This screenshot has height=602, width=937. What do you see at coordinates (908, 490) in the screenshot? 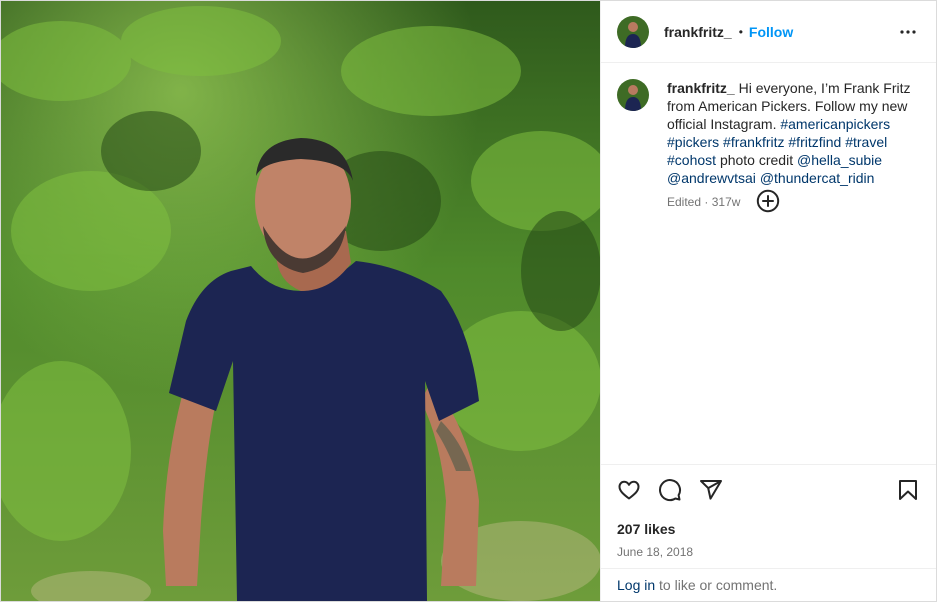
I see `bookmark-icon` at bounding box center [908, 490].